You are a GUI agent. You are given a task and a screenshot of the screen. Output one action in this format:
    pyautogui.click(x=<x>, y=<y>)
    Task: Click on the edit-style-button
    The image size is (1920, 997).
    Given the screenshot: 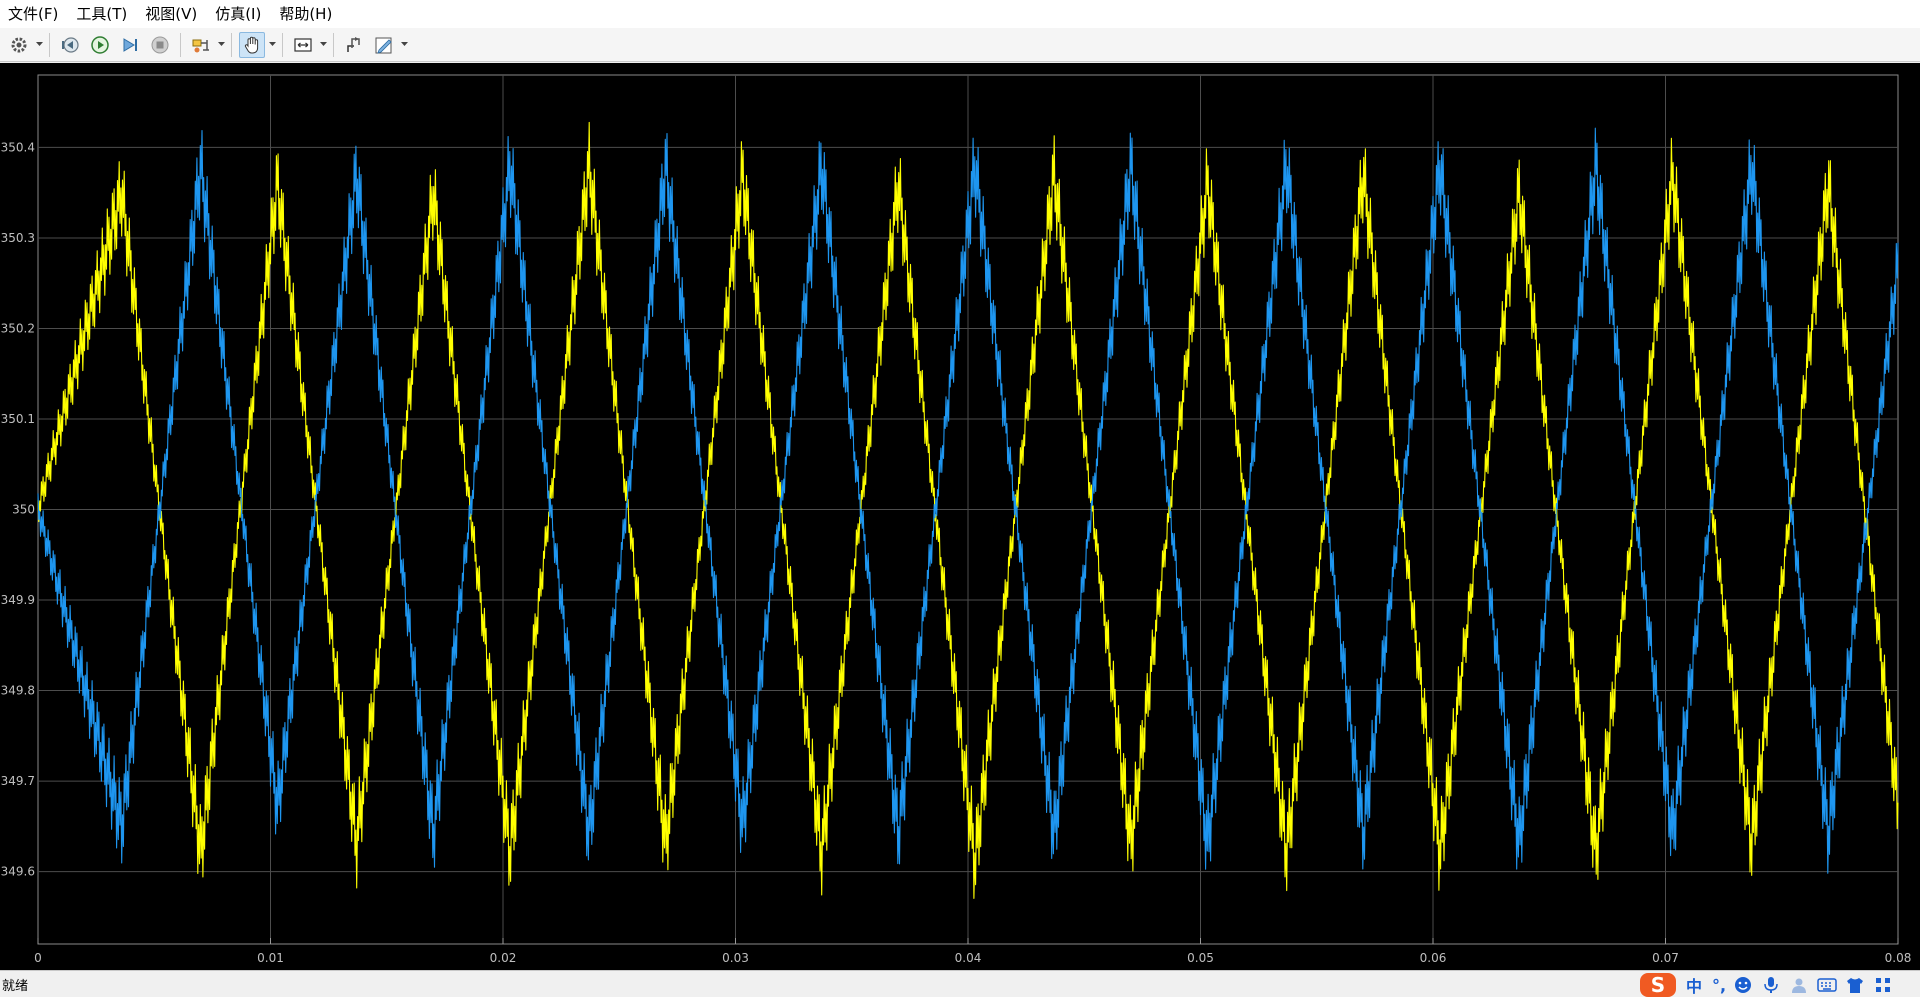 What is the action you would take?
    pyautogui.click(x=384, y=45)
    